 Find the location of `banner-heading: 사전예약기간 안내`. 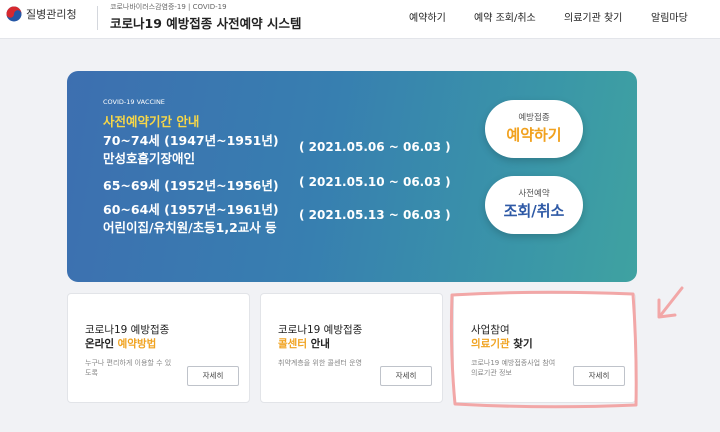

banner-heading: 사전예약기간 안내 is located at coordinates (151, 121).